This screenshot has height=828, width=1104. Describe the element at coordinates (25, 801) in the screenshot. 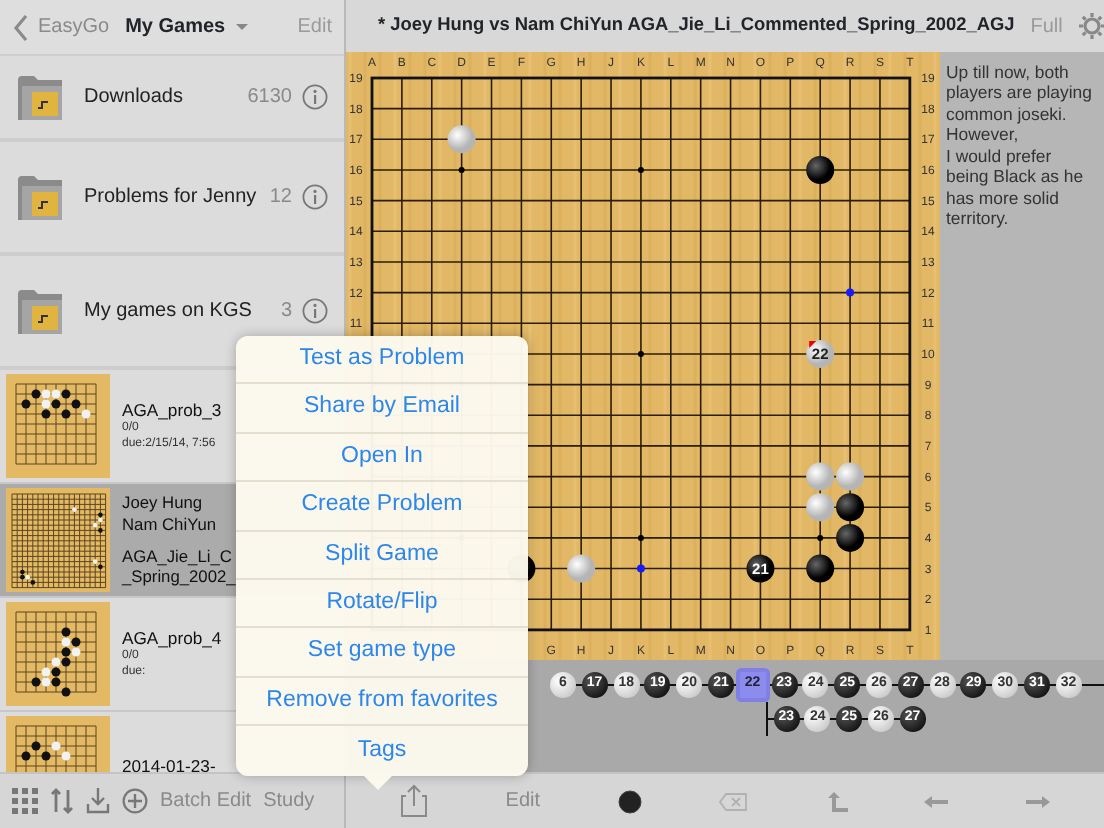

I see `grid-view-icon` at that location.